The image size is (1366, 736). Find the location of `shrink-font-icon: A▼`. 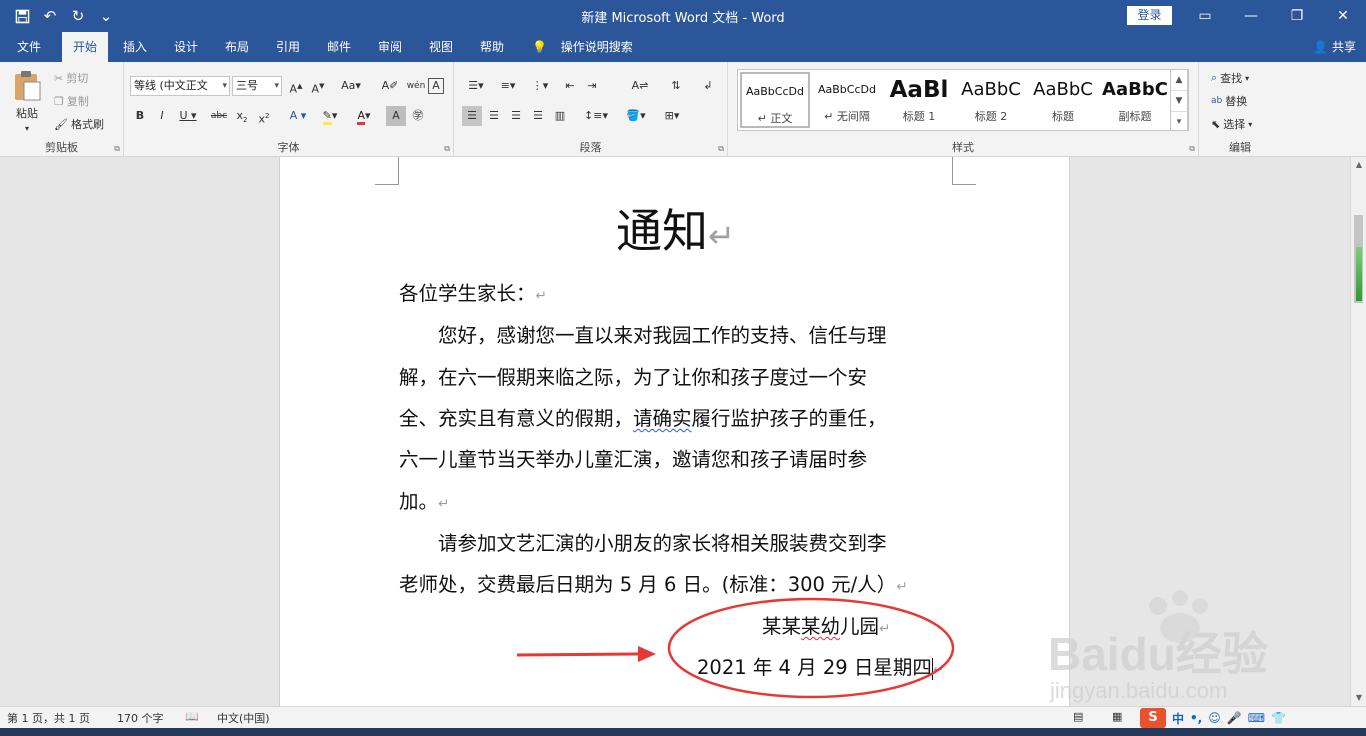

shrink-font-icon: A▼ is located at coordinates (318, 86).